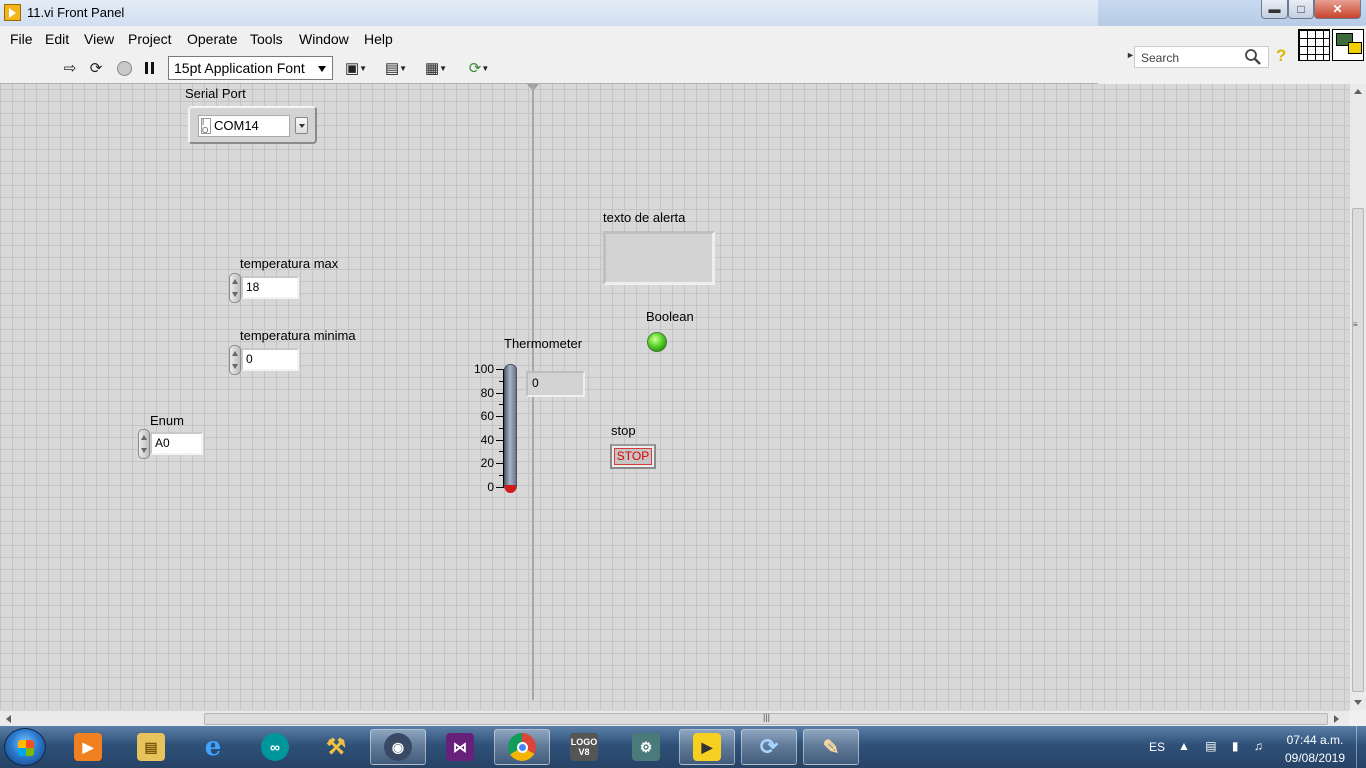 Image resolution: width=1366 pixels, height=768 pixels. Describe the element at coordinates (396, 68) in the screenshot. I see `distribute-objects-icon: ▤ ▼` at that location.